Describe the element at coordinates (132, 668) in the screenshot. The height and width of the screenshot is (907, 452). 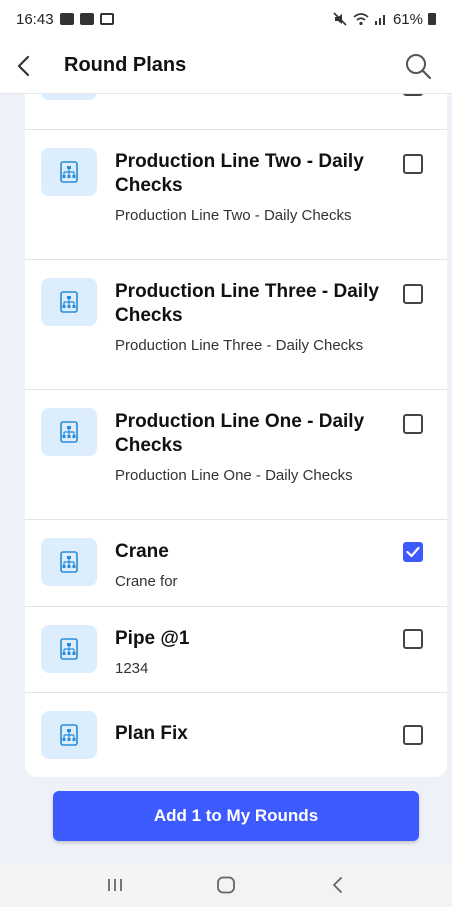
I see `plan-description: 1234` at that location.